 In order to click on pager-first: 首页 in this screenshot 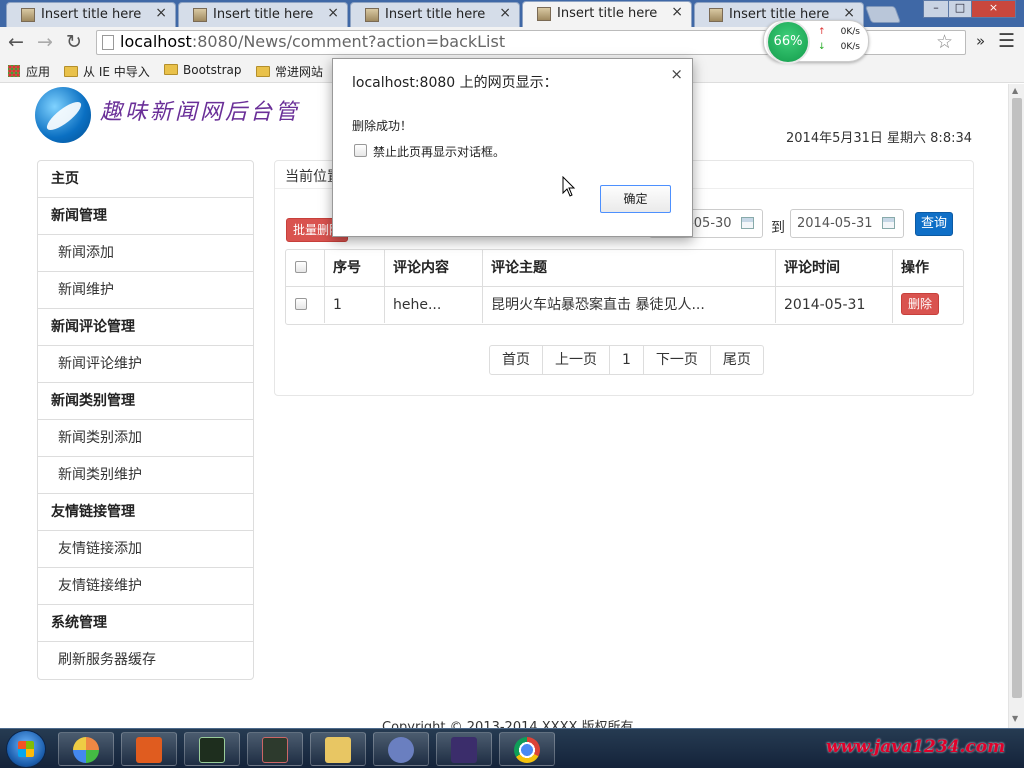, I will do `click(516, 360)`.